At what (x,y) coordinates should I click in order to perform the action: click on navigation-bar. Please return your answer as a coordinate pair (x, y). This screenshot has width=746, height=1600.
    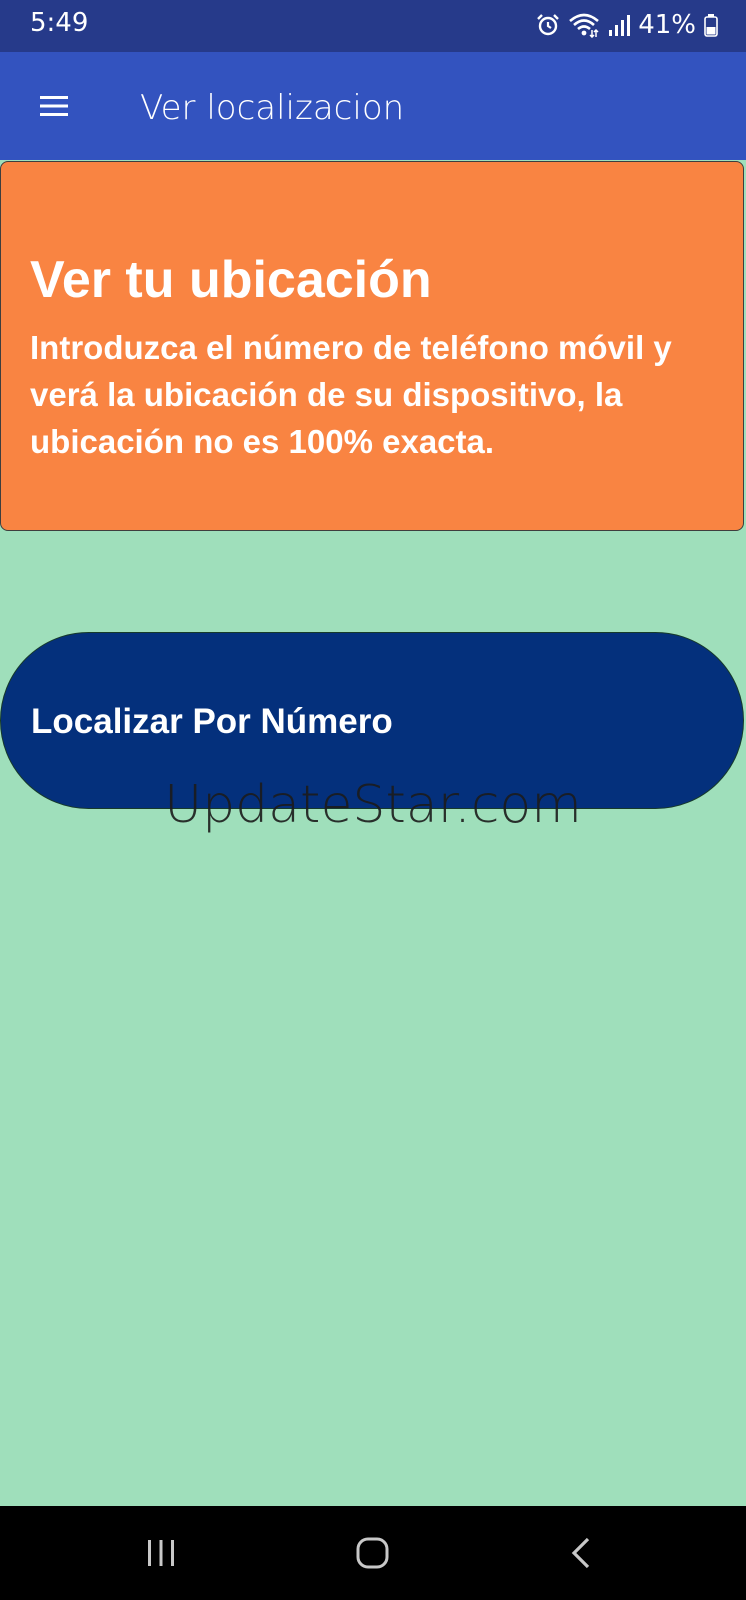
    Looking at the image, I should click on (373, 1553).